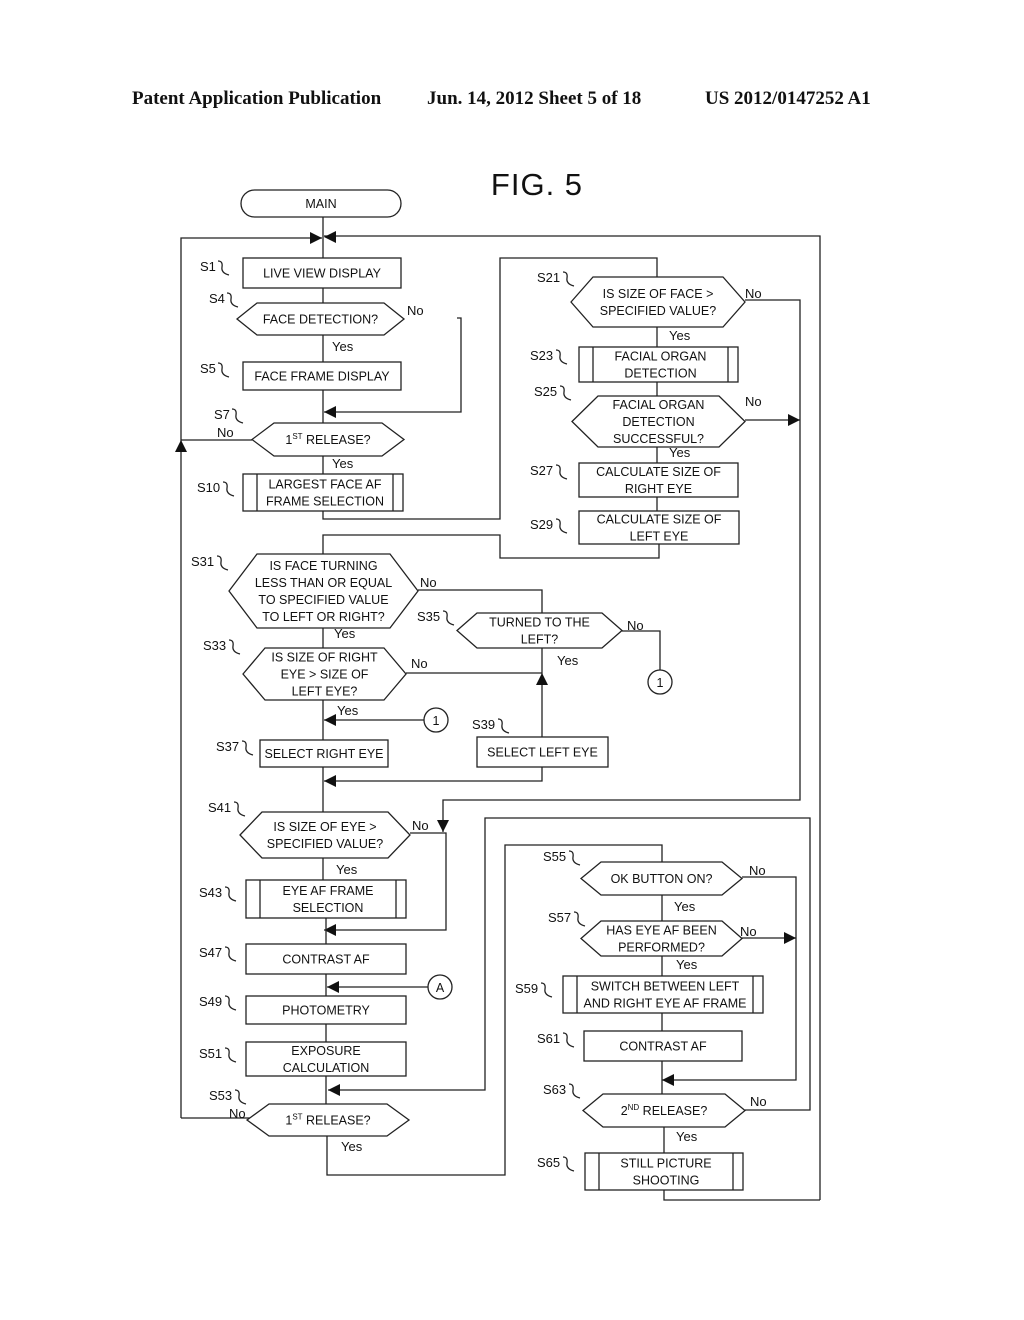  Describe the element at coordinates (324, 827) in the screenshot. I see `step-text: IS SIZE OF EYE >` at that location.